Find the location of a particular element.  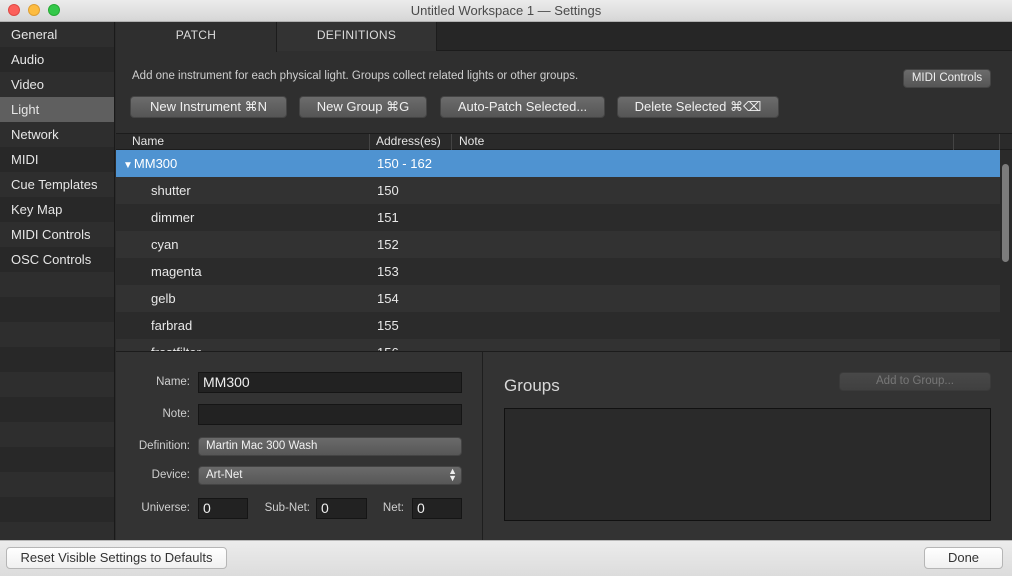

row-address-cell: 155 is located at coordinates (388, 325).